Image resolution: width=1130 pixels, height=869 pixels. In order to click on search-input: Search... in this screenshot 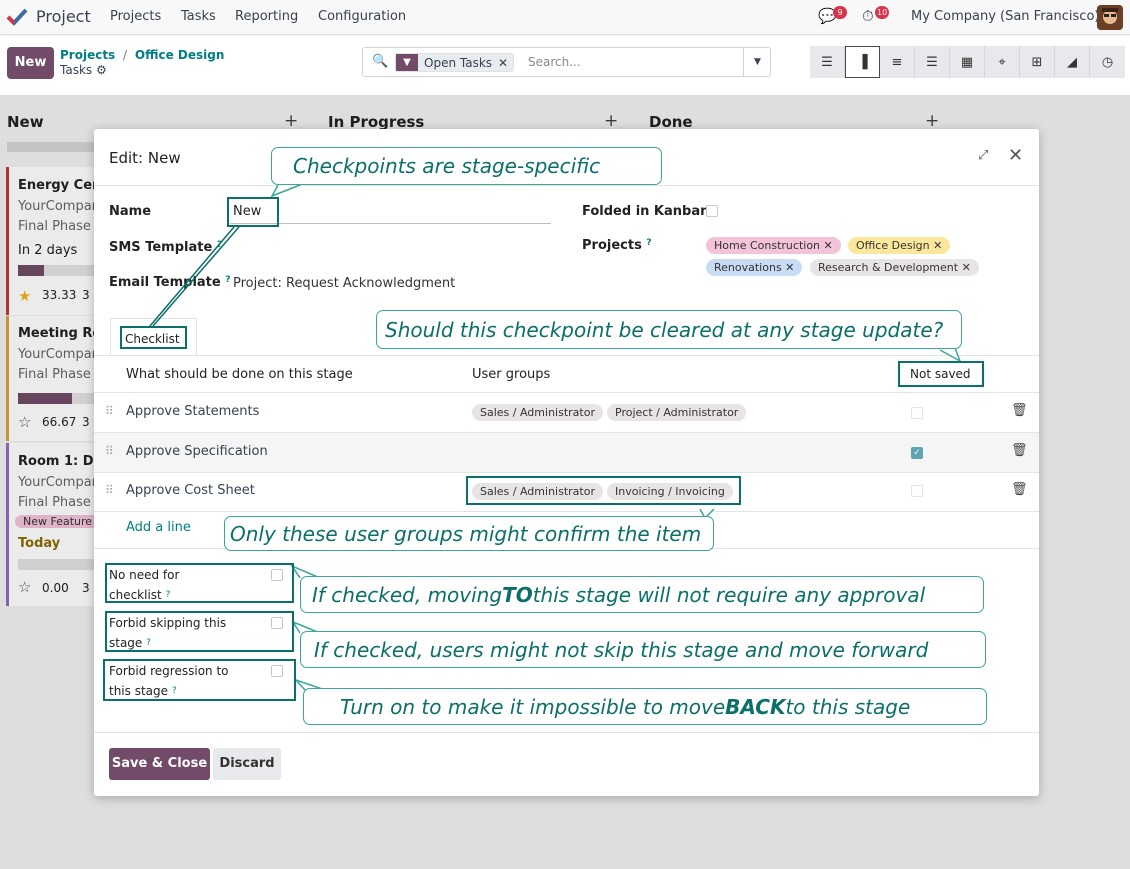, I will do `click(554, 62)`.